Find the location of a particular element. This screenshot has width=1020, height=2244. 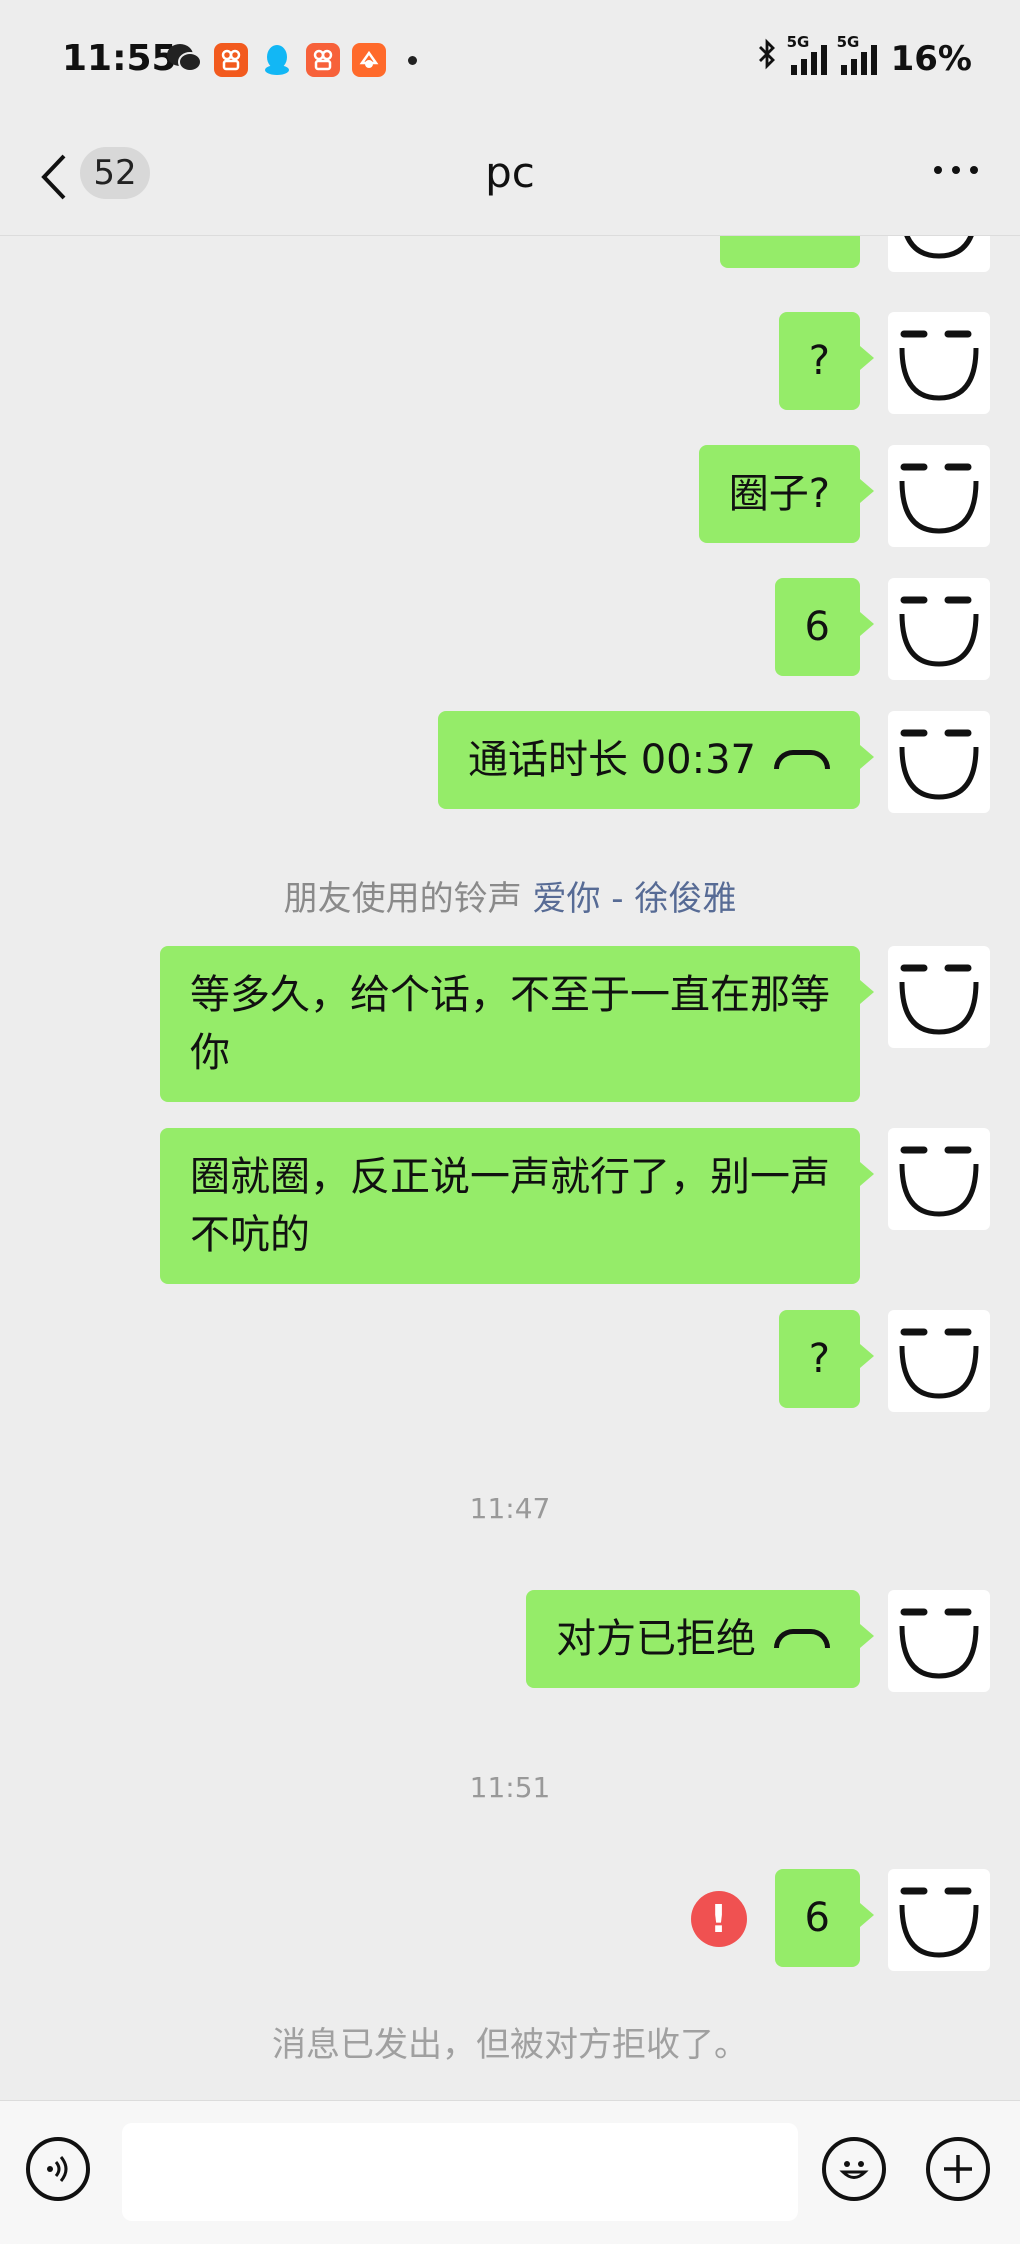

chat-header: 52 pc is located at coordinates (510, 178).